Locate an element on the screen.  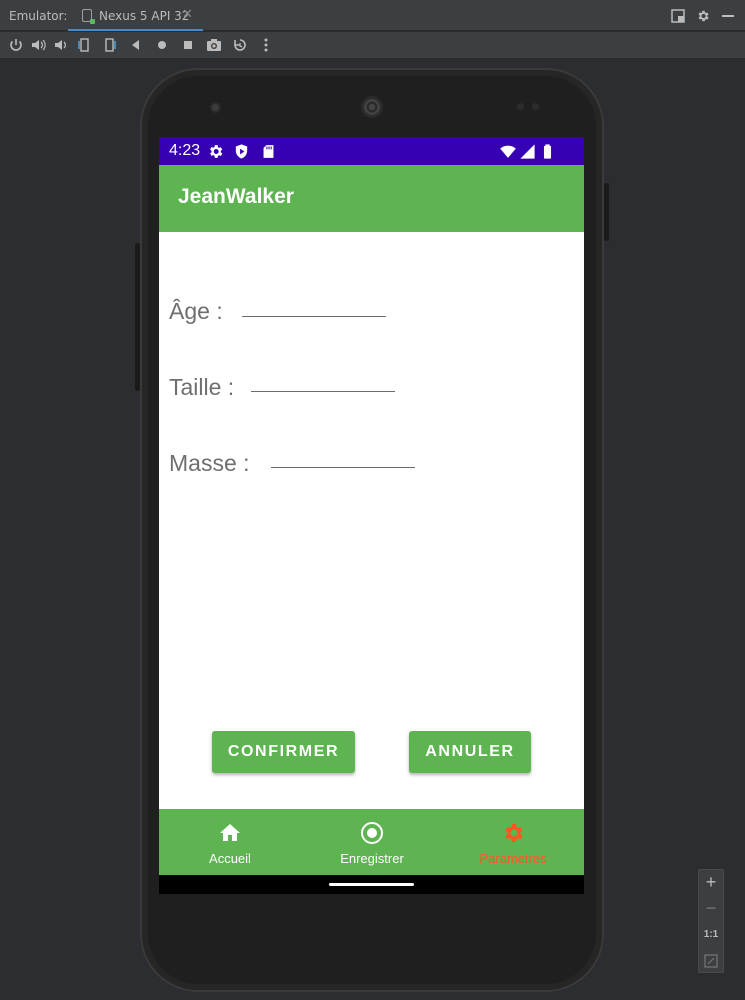
emulator-toolbar is located at coordinates (372, 45).